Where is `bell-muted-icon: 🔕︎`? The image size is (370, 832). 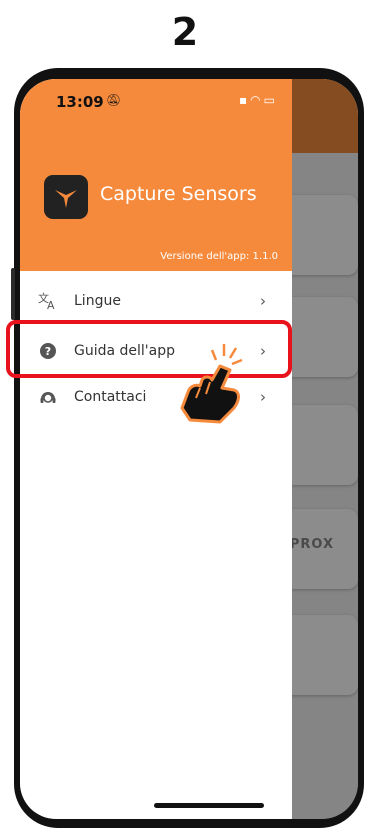
bell-muted-icon: 🔕︎ is located at coordinates (114, 100).